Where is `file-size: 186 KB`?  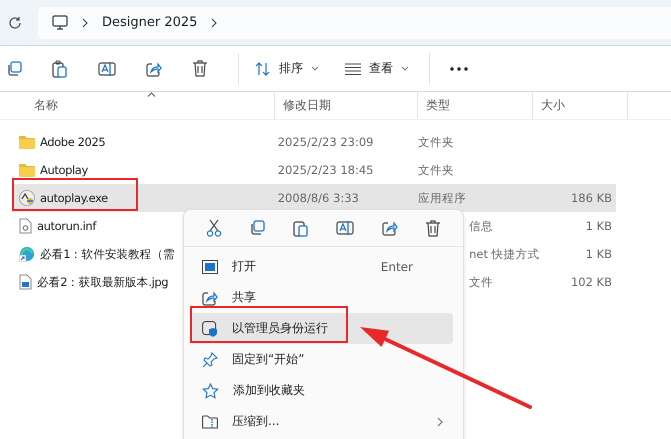 file-size: 186 KB is located at coordinates (592, 198).